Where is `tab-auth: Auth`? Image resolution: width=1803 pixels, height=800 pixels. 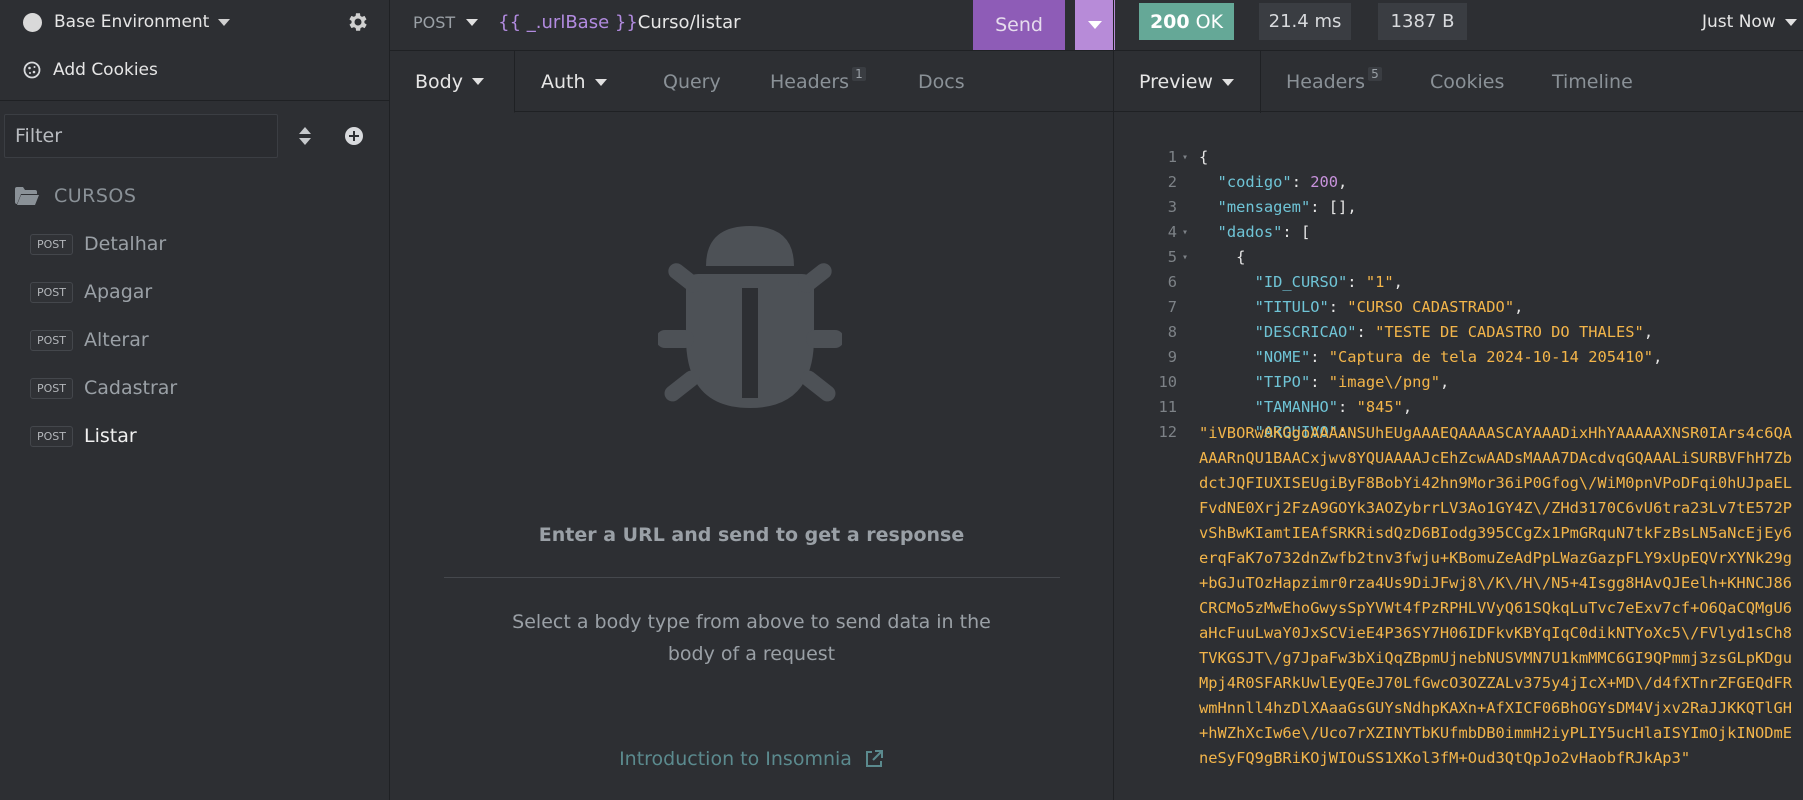 tab-auth: Auth is located at coordinates (574, 82).